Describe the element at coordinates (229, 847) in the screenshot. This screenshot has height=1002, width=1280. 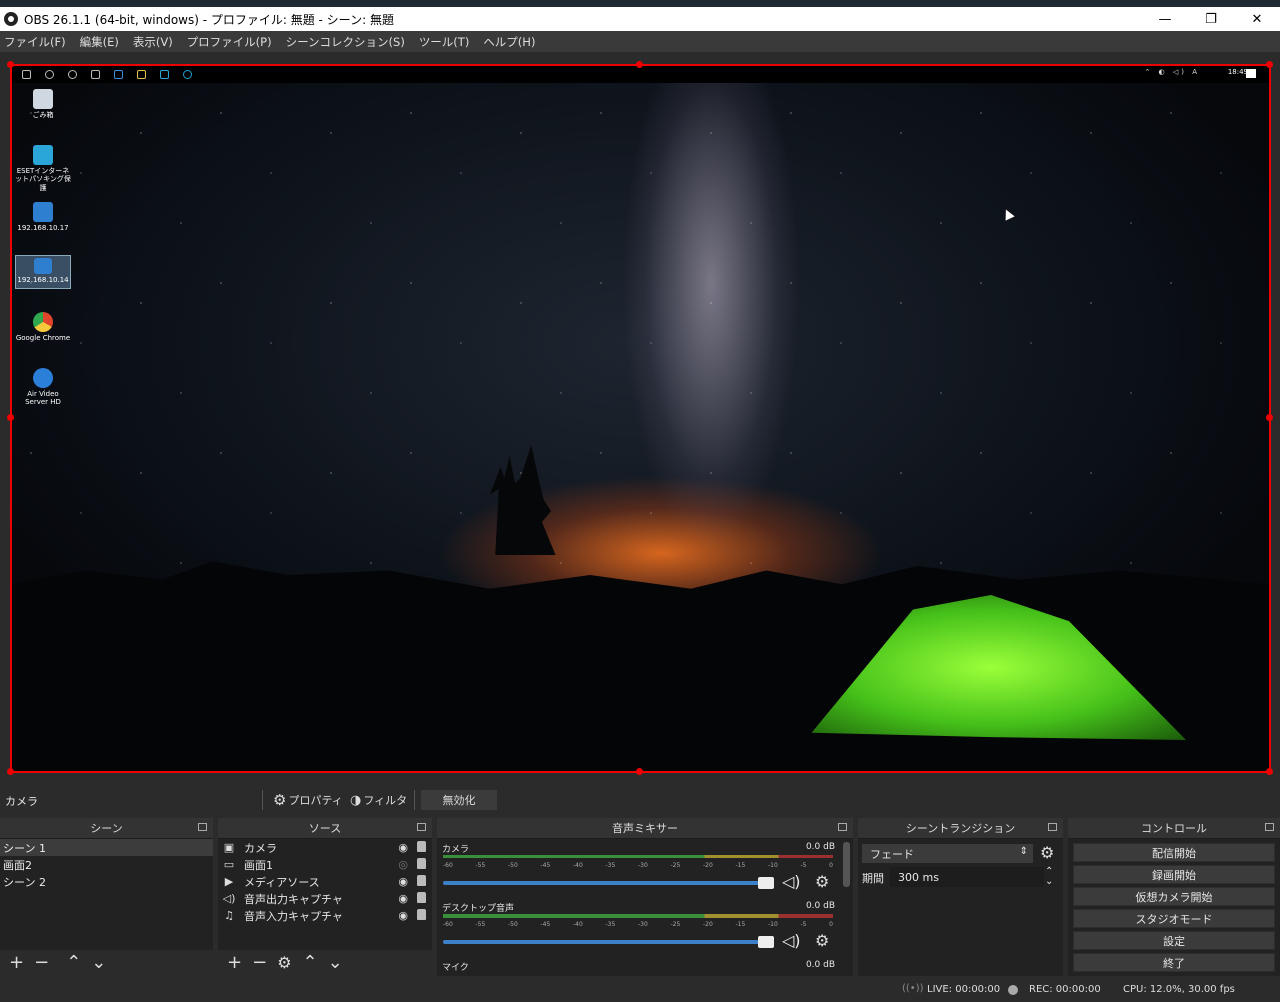
I see `camera-icon: ▣` at that location.